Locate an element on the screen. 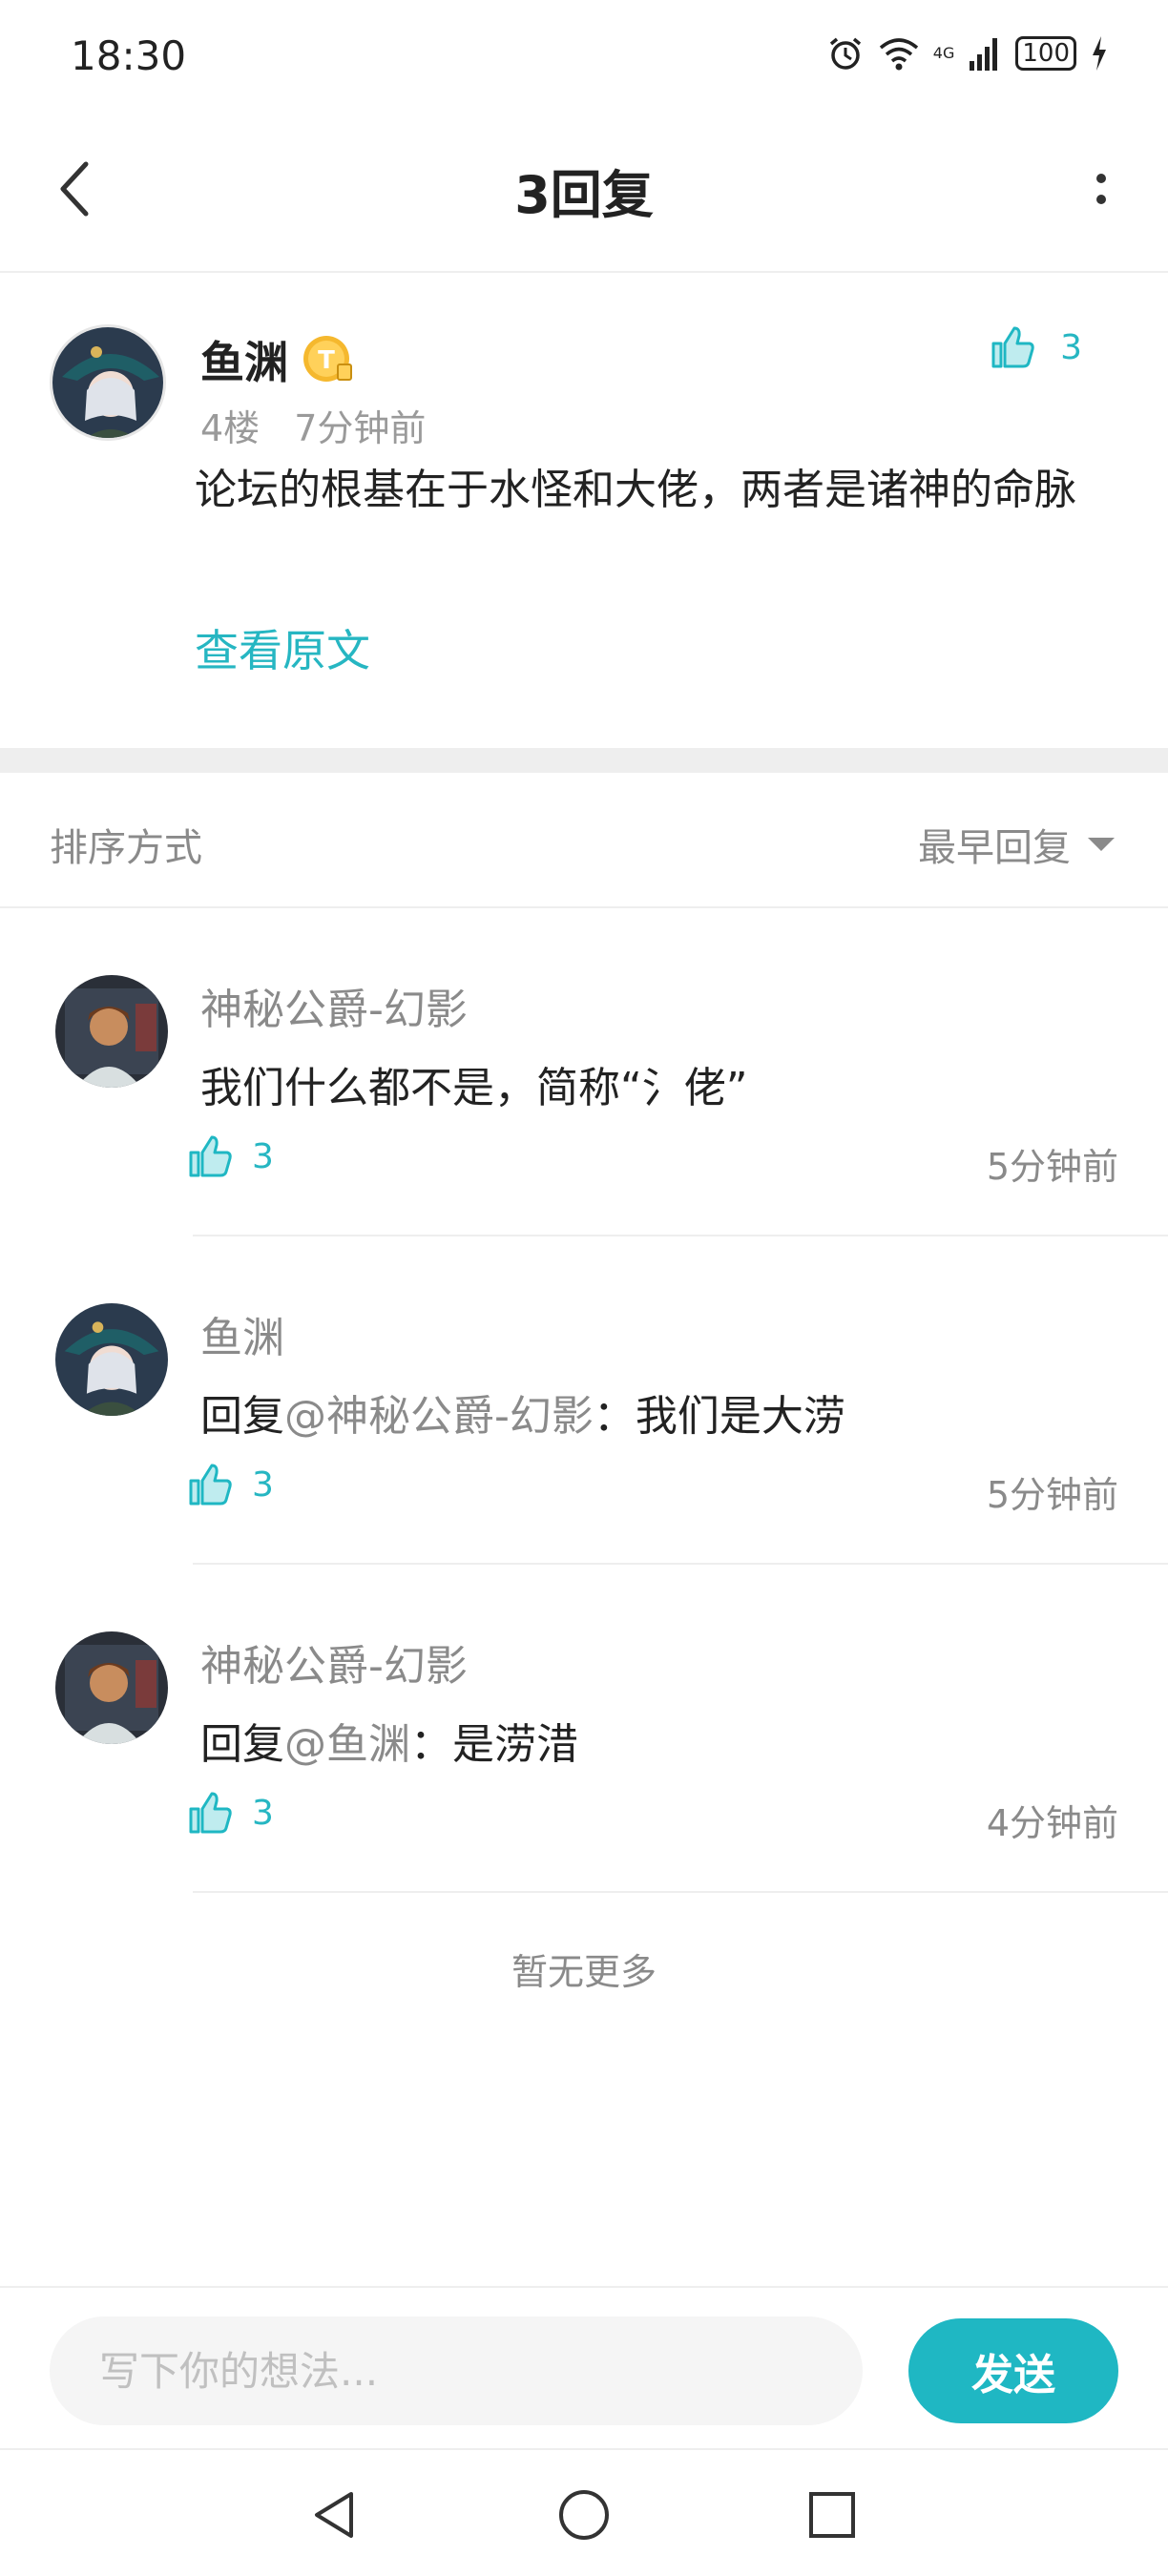 Image resolution: width=1168 pixels, height=2576 pixels. reply-content: 我们什么都不是，简称“氵佬” is located at coordinates (474, 1083).